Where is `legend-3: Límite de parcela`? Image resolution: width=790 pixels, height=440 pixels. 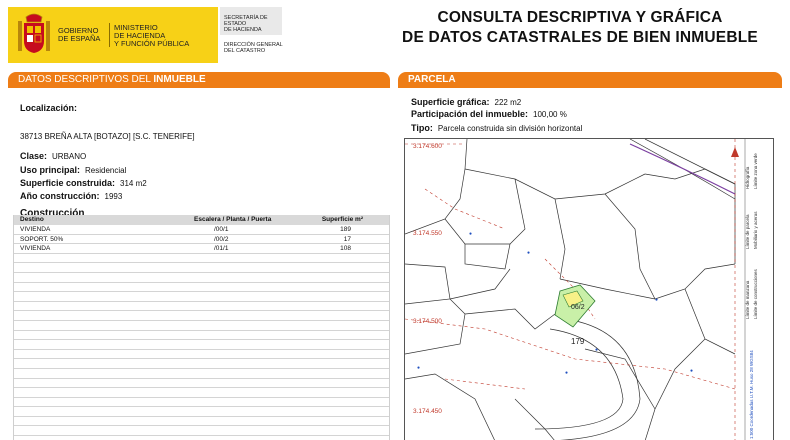 legend-3: Límite de parcela is located at coordinates (747, 231).